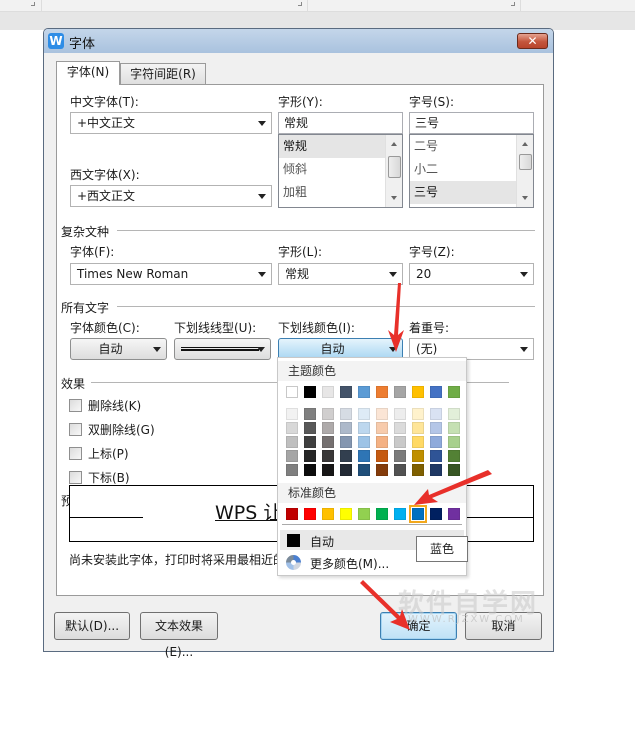 The width and height of the screenshot is (635, 754). Describe the element at coordinates (471, 123) in the screenshot. I see `size-input: 三号` at that location.